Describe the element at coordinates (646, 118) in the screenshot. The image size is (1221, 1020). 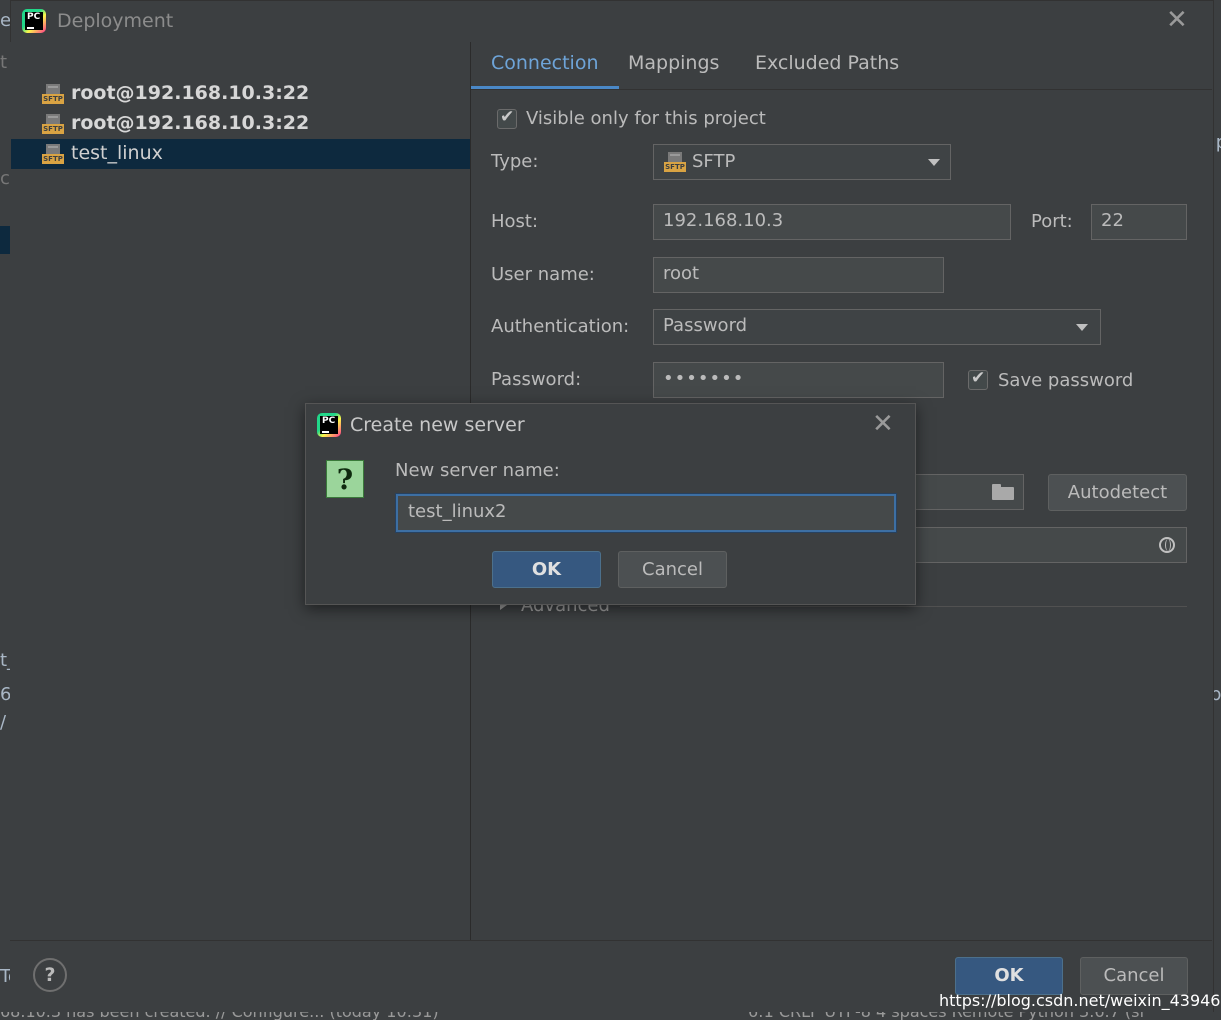
I see `visible-only-label: Visible only for this project` at that location.